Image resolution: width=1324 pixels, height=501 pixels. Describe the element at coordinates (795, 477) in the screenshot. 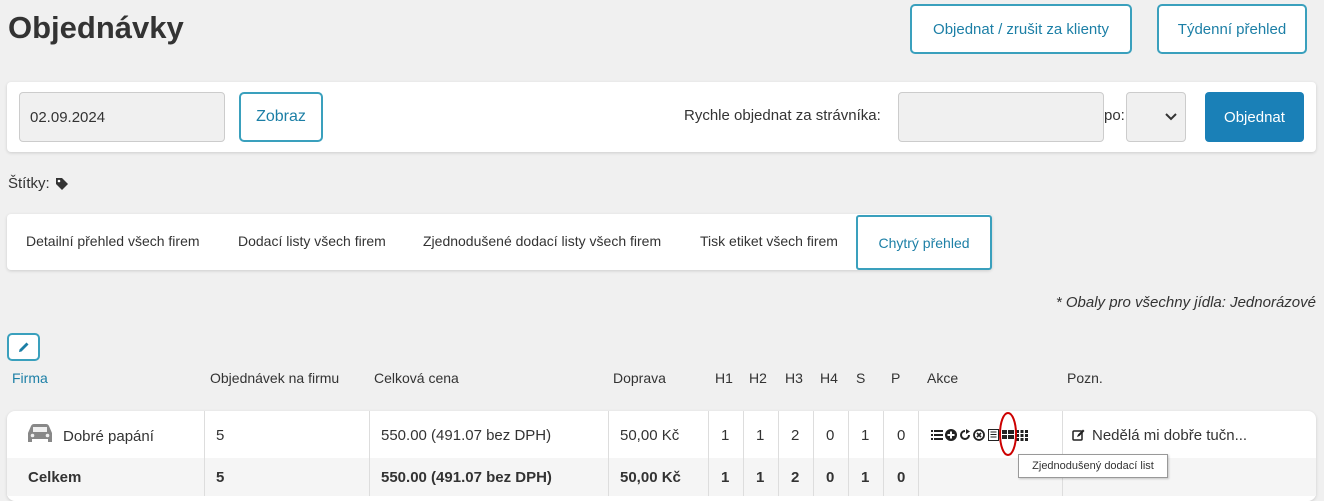

I see `total-h3: 2` at that location.